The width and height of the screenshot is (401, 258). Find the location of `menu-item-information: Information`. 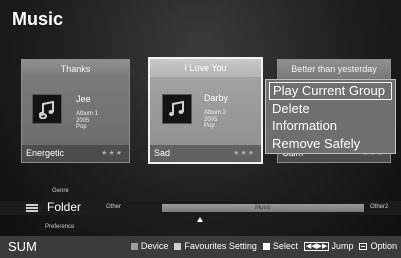

menu-item-information: Information is located at coordinates (330, 126).